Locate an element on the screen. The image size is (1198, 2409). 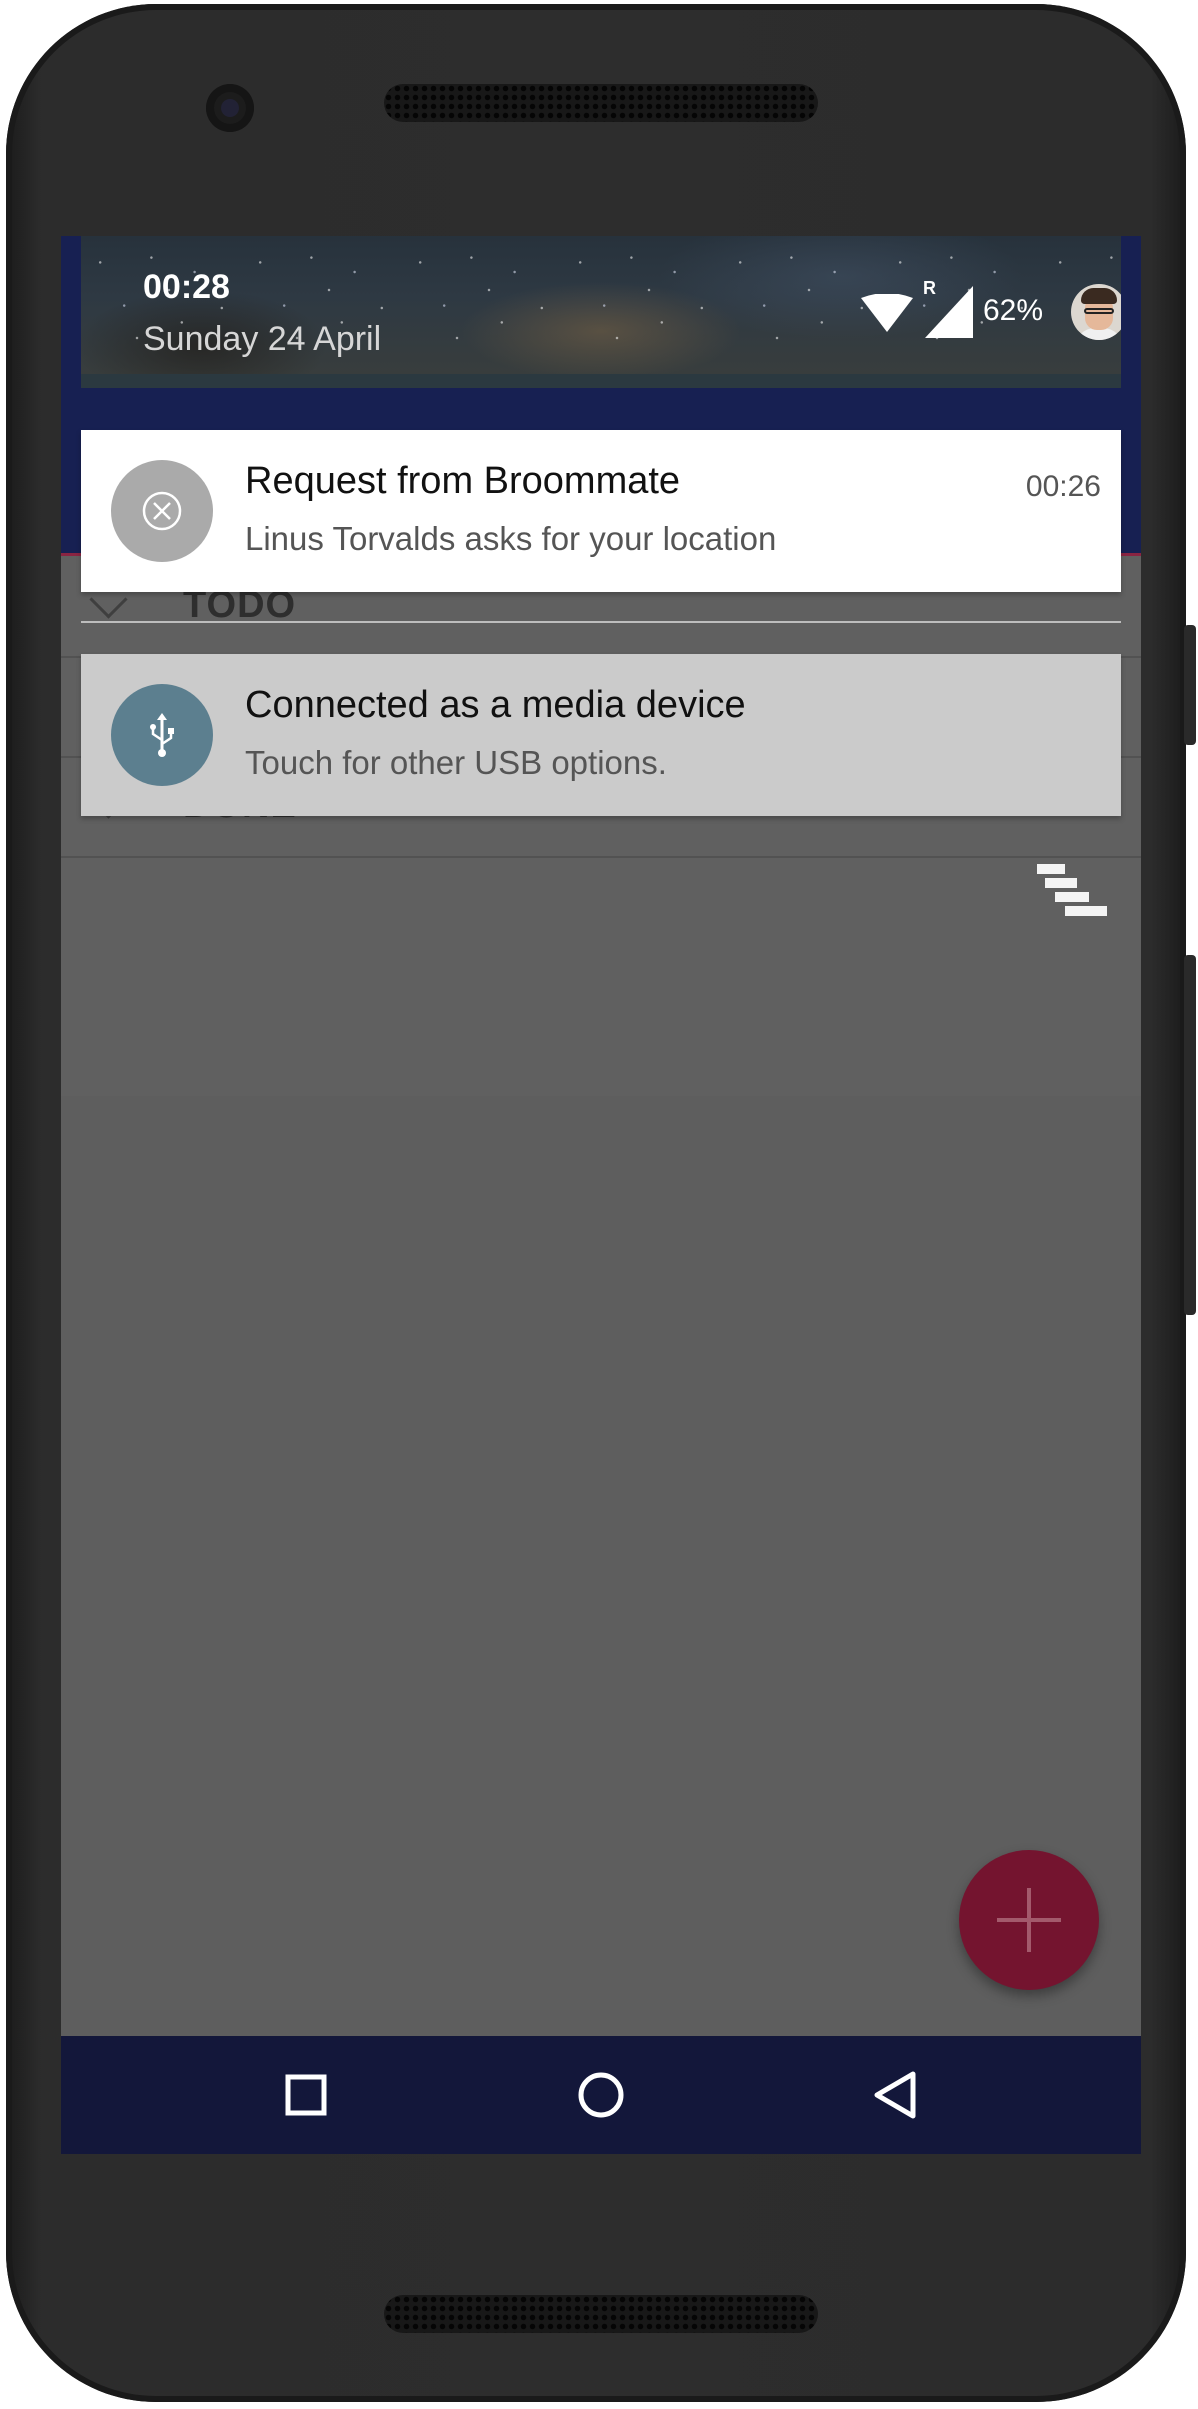
notification-text: Touch for other USB options. is located at coordinates (456, 762).